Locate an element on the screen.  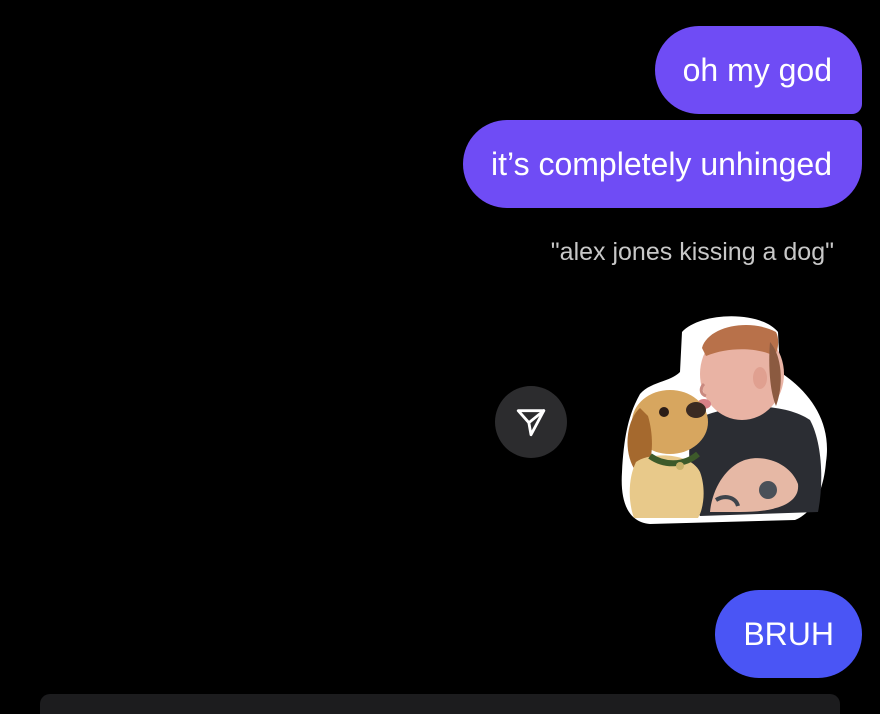
sticker-caption: "alex jones kissing a dog" is located at coordinates (692, 252).